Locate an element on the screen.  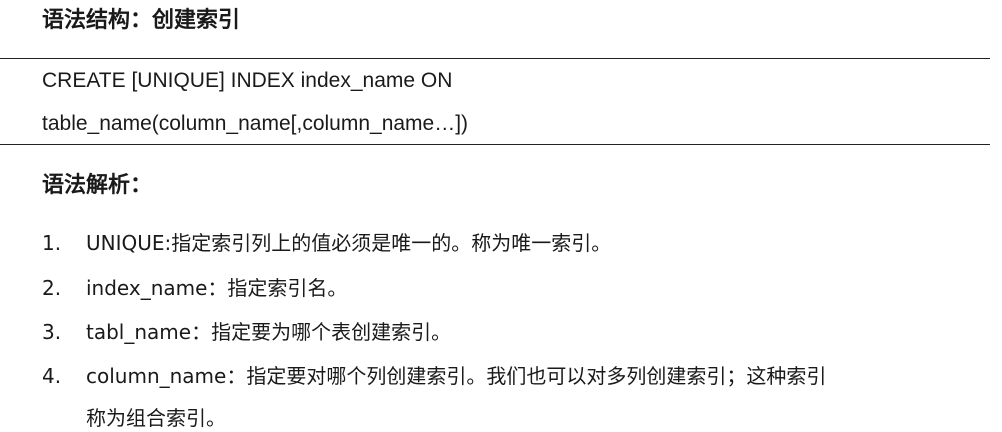
list-item-text: tabl_name：指定要为哪个表创建索引。 is located at coordinates (269, 332).